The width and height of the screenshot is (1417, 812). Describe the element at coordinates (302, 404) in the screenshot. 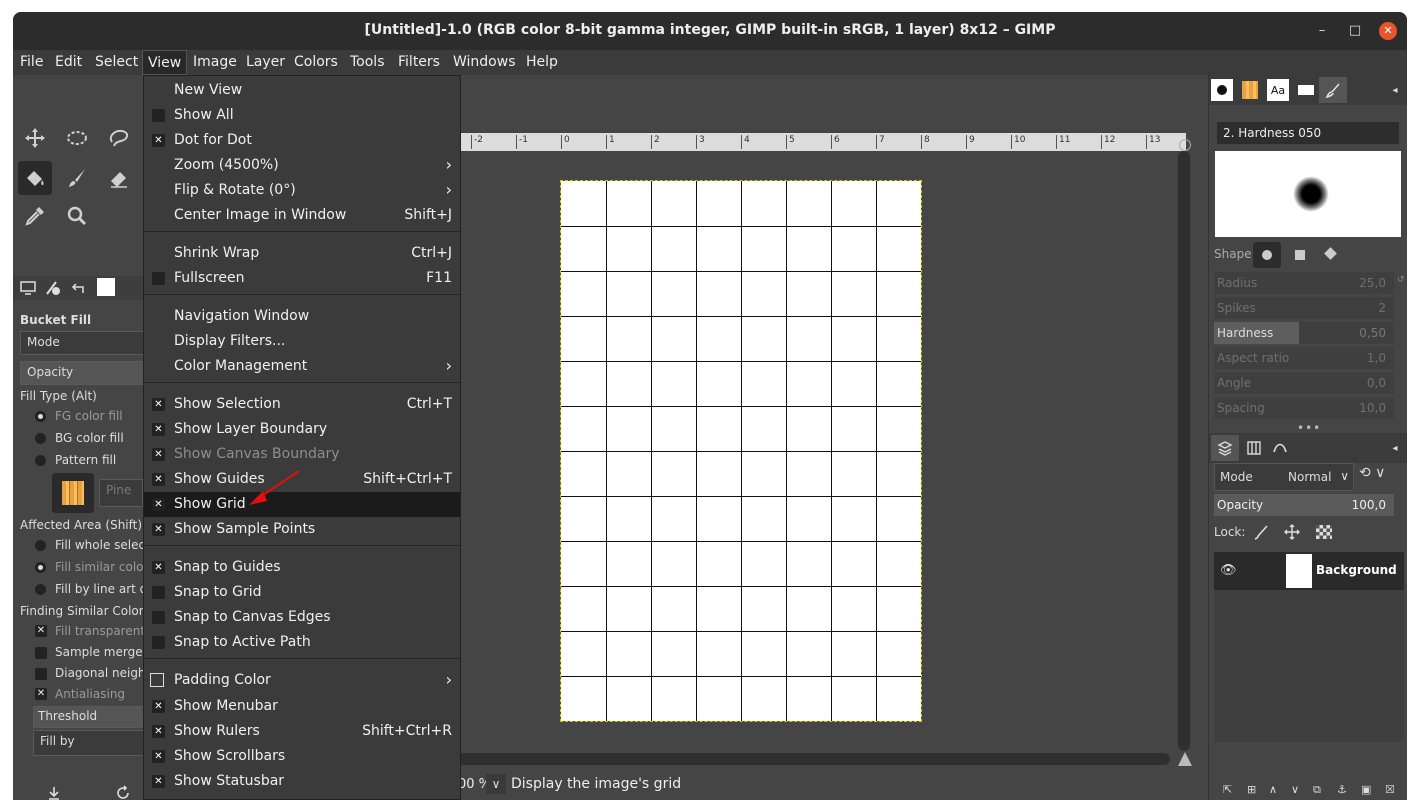

I see `menu-item-show-selection: ✕ Show Selection Ctrl+T` at that location.